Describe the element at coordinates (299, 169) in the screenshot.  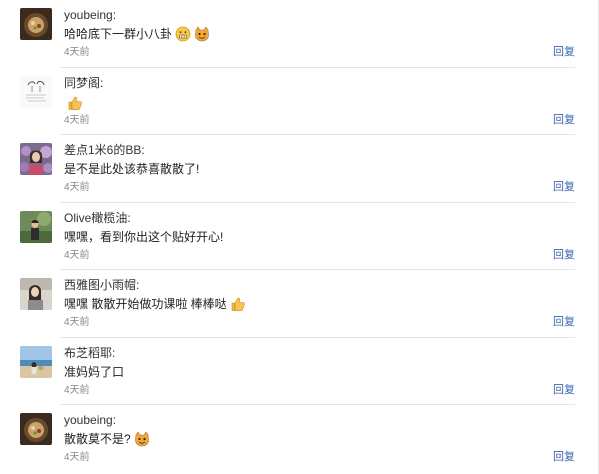
I see `comment-item: 差点1米6的BB: 是不是此处该恭喜散散了! 4天前 回复` at that location.